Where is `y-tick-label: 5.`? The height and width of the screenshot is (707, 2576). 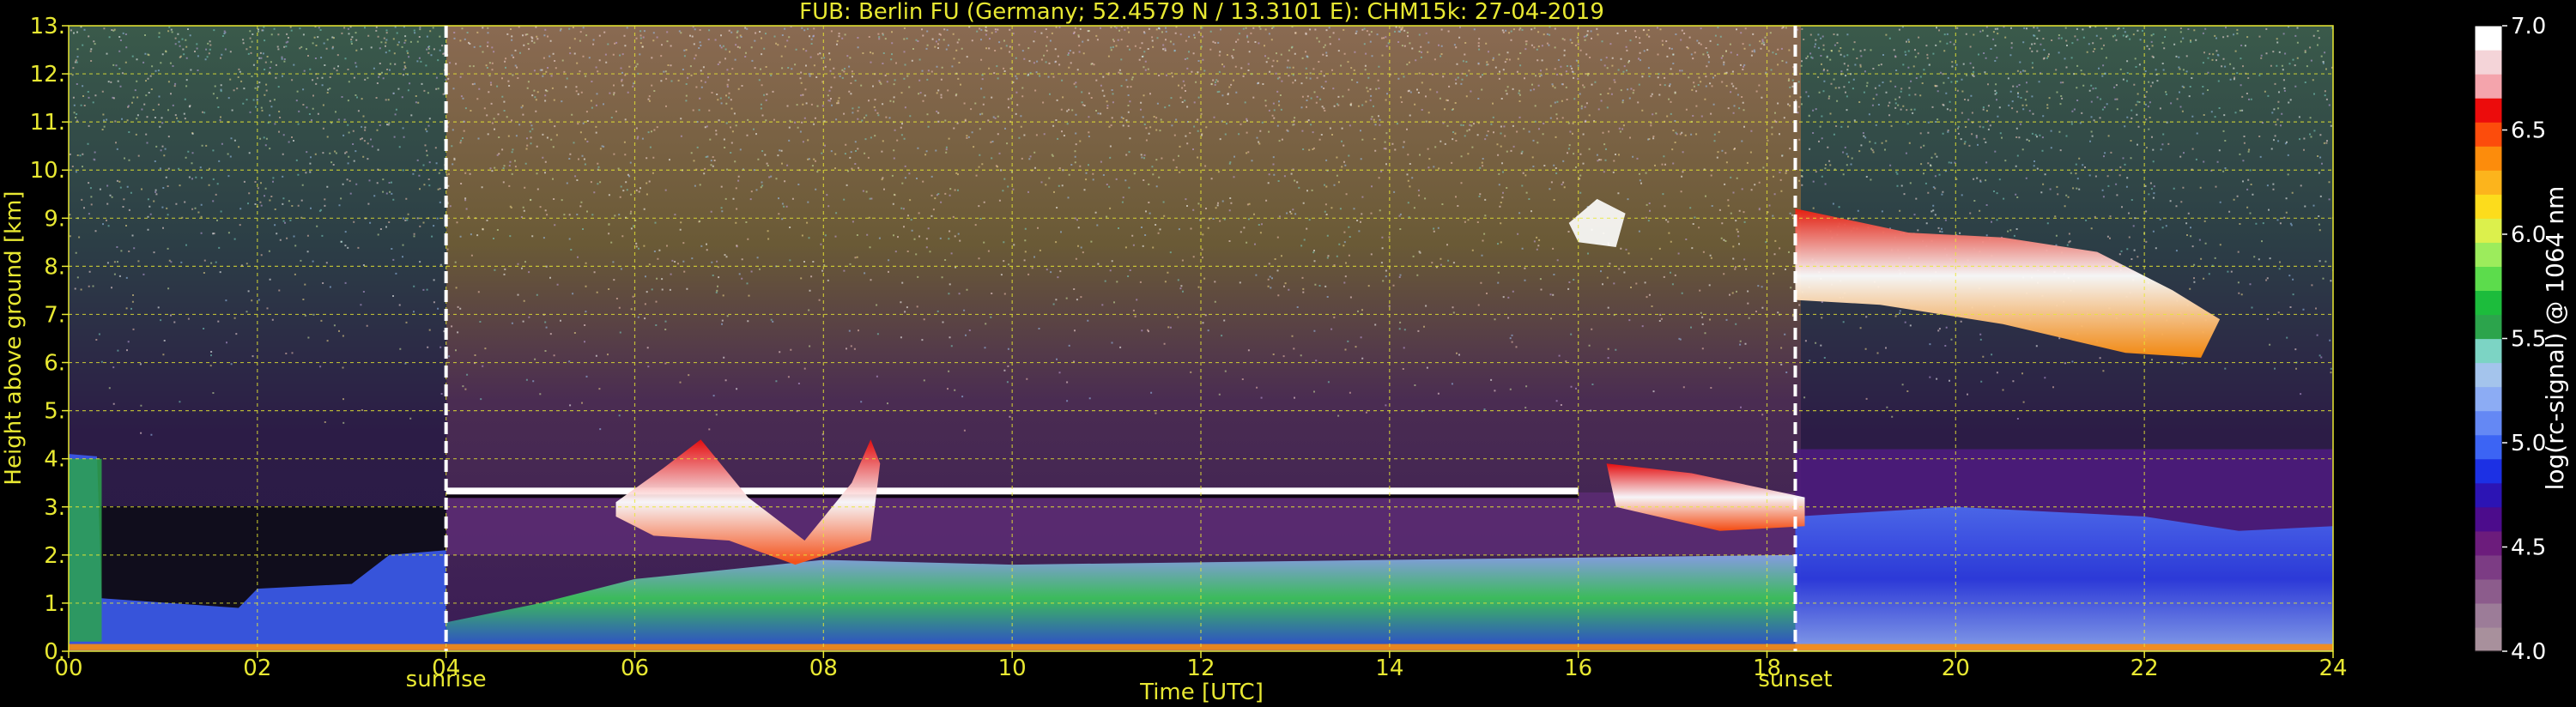 y-tick-label: 5. is located at coordinates (54, 412).